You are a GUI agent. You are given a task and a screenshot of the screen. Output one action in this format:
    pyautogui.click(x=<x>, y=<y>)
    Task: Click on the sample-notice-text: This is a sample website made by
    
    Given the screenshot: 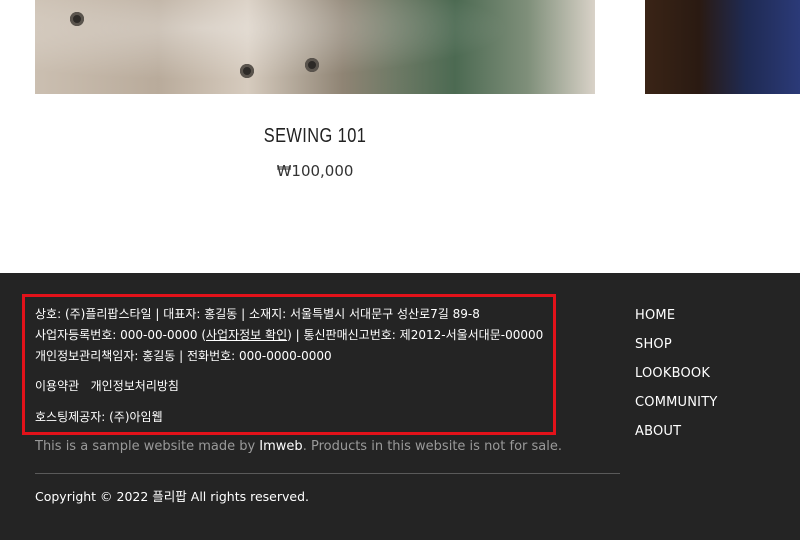 What is the action you would take?
    pyautogui.click(x=147, y=446)
    